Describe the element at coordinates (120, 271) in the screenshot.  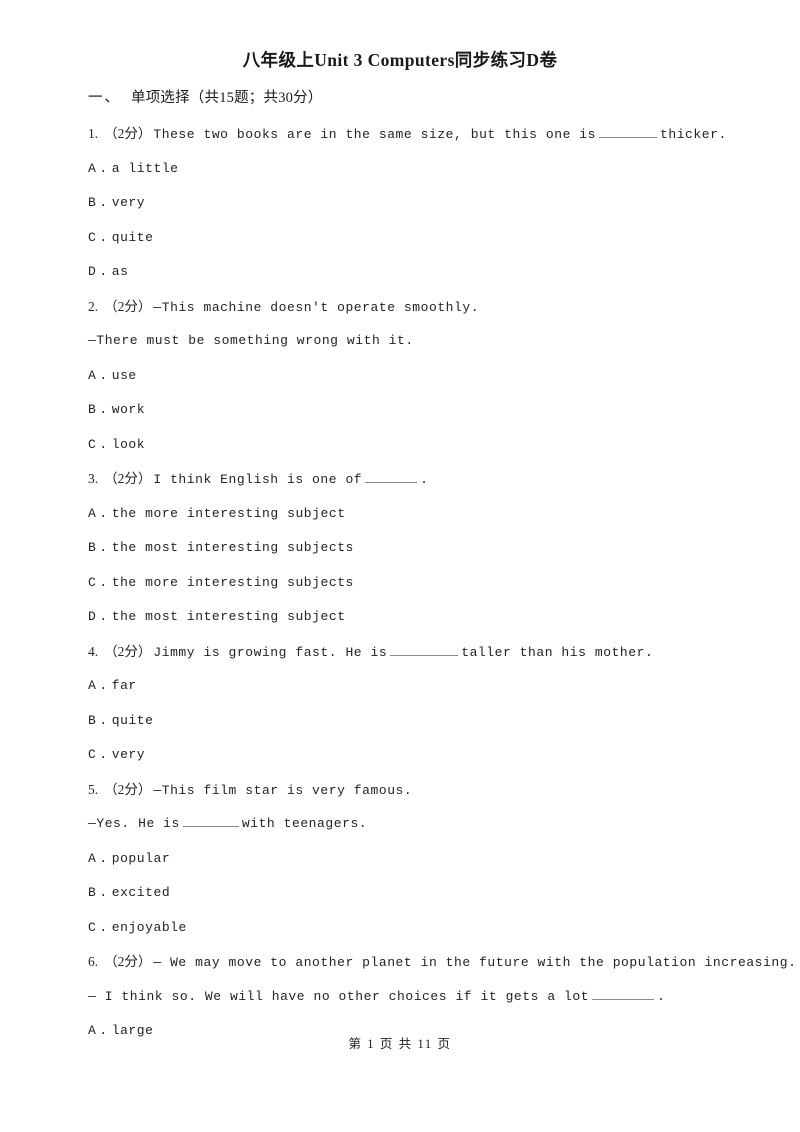
I see `option-text: as` at that location.